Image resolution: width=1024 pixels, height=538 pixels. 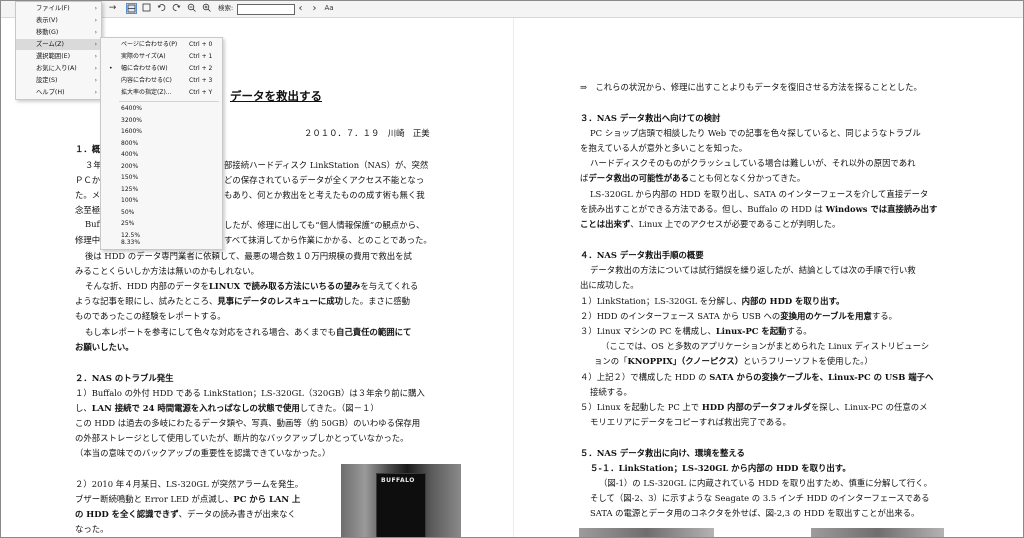 What do you see at coordinates (662, 453) in the screenshot?
I see `section-heading: ５．NAS データ救出に向け、環境を整える` at bounding box center [662, 453].